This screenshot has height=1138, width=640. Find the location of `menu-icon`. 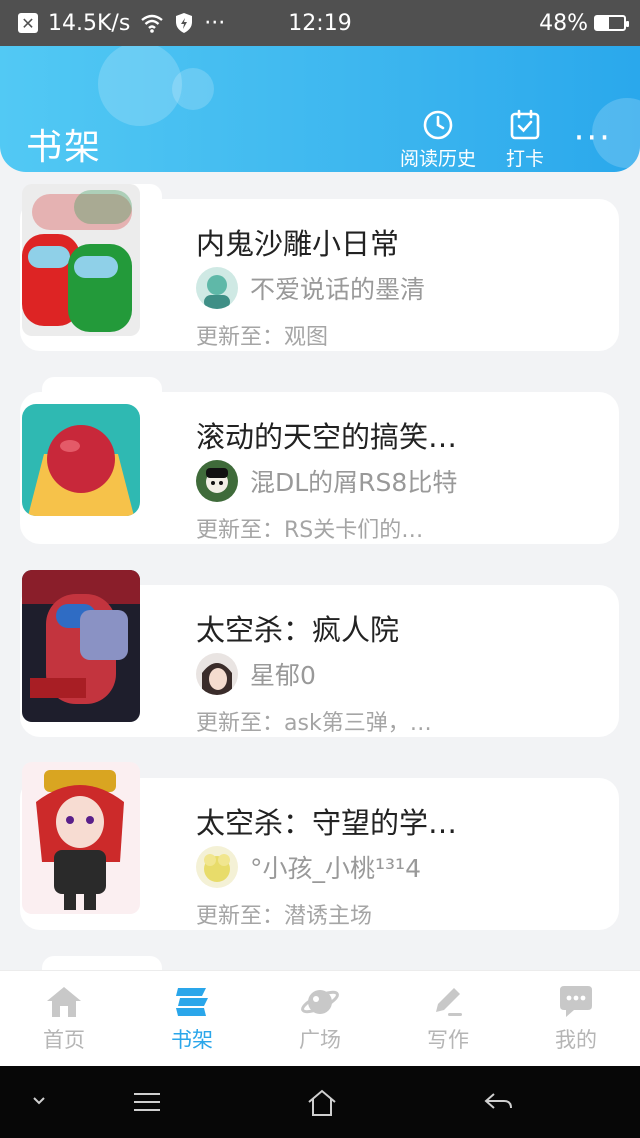

menu-icon is located at coordinates (147, 1102).